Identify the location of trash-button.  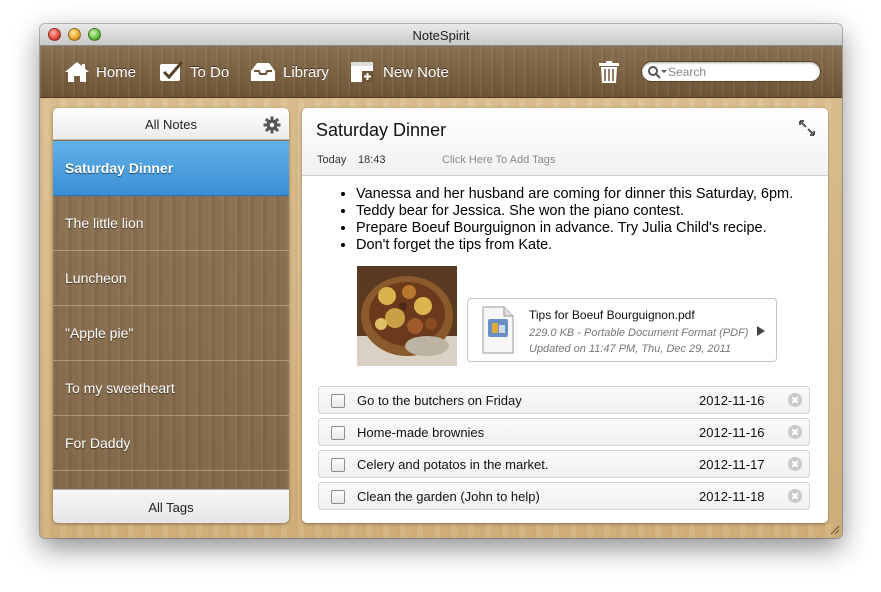
(609, 72).